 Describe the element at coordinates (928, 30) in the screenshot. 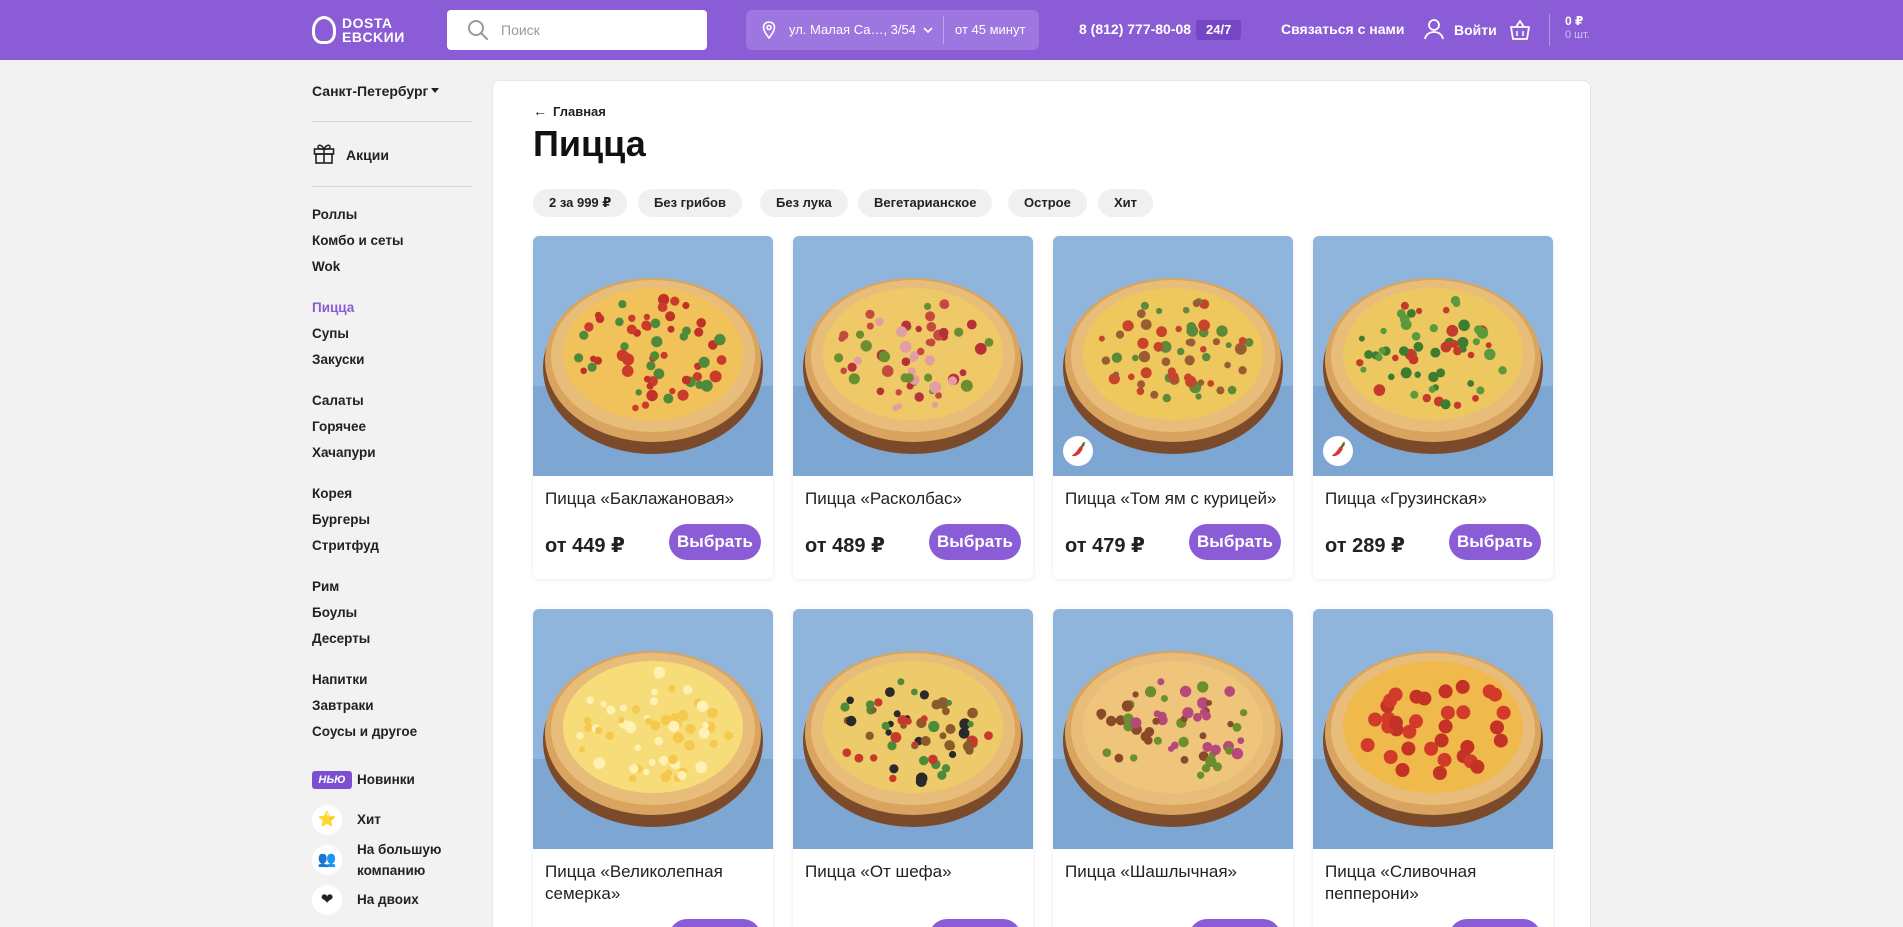

I see `chevron-down-icon` at that location.